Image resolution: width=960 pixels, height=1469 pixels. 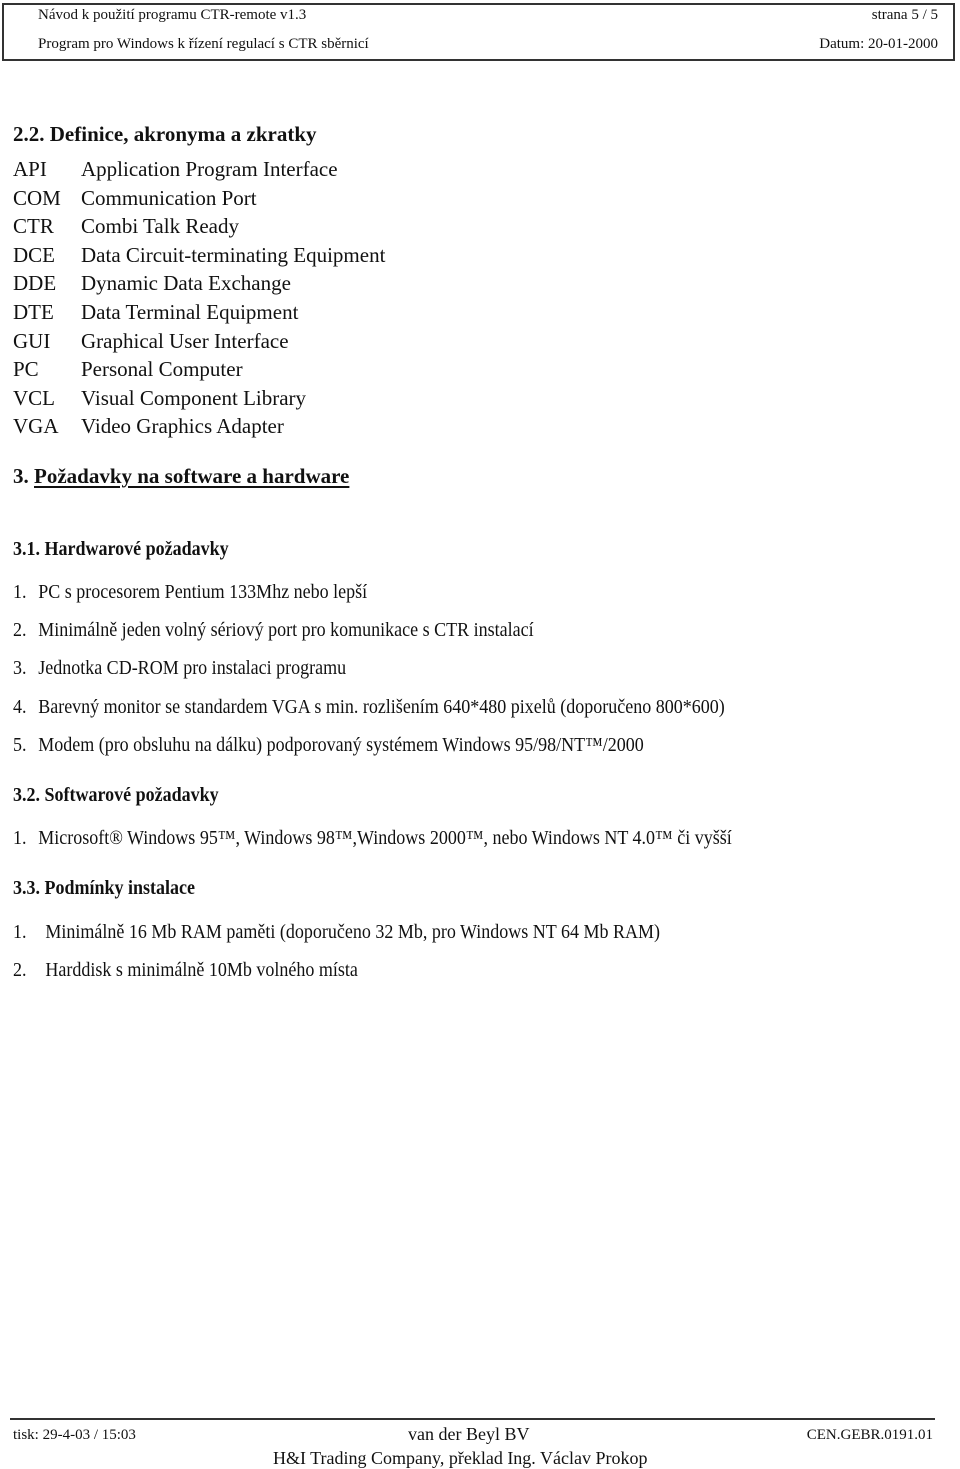 I want to click on list-item-number: 5., so click(x=20, y=745).